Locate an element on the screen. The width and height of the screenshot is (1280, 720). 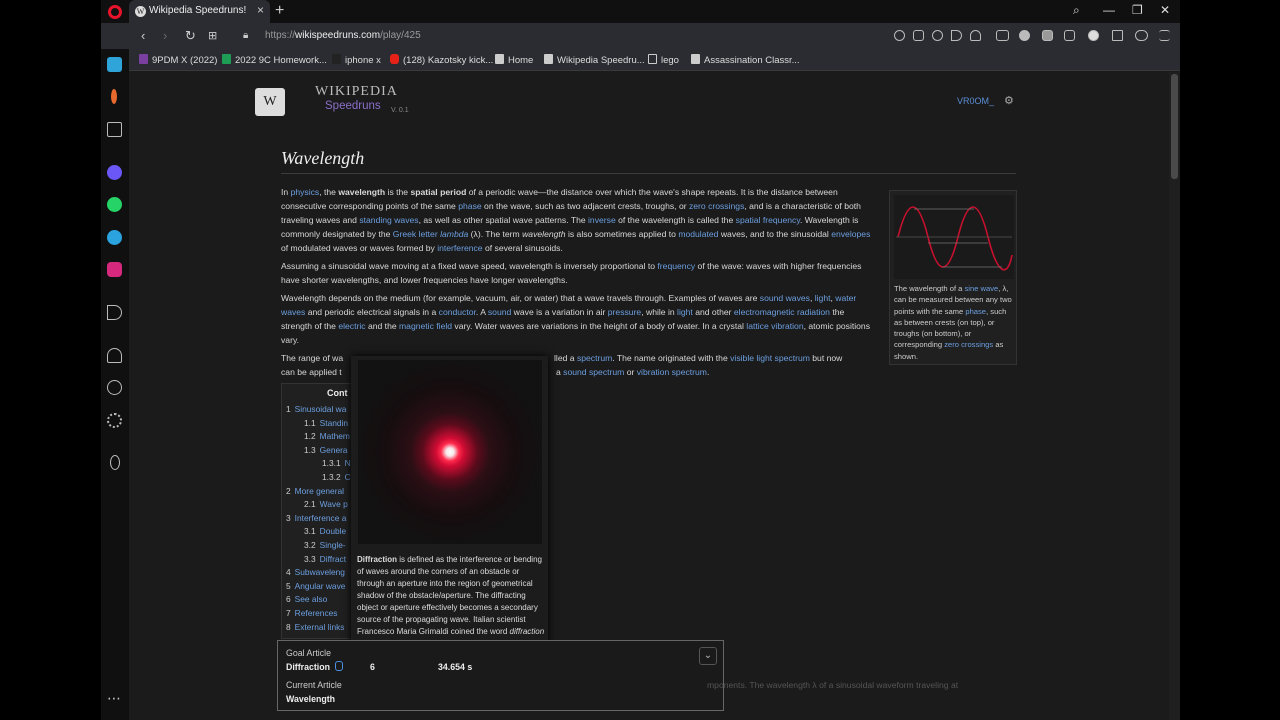
toc-item: 3.3 Diffract is located at coordinates (325, 559).